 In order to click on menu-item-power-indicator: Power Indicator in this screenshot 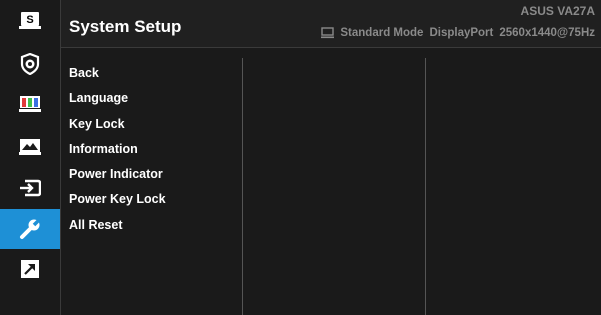, I will do `click(117, 178)`.